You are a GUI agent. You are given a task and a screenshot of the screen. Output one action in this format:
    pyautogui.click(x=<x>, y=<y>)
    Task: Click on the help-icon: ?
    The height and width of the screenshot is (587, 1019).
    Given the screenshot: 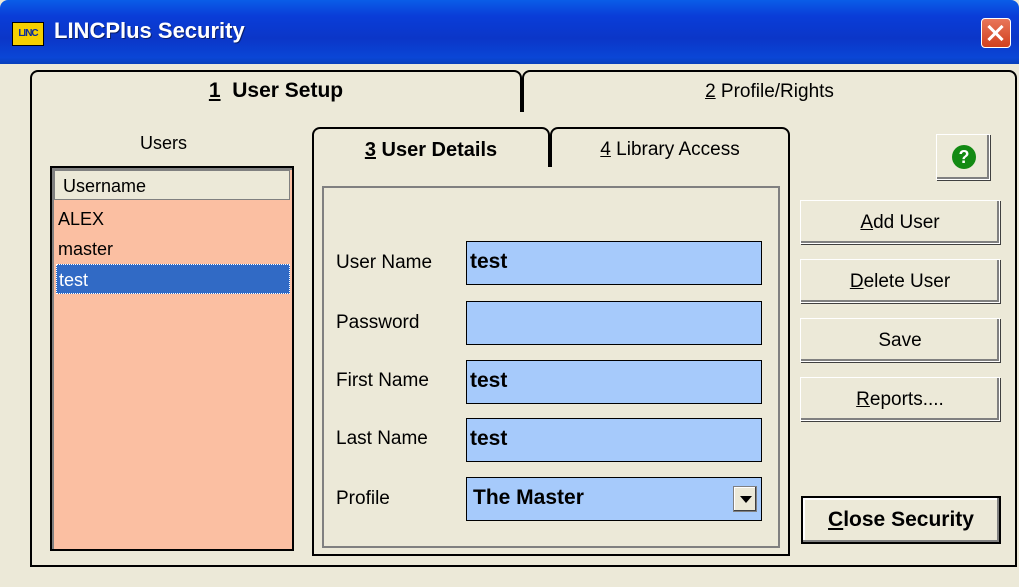 What is the action you would take?
    pyautogui.click(x=964, y=157)
    